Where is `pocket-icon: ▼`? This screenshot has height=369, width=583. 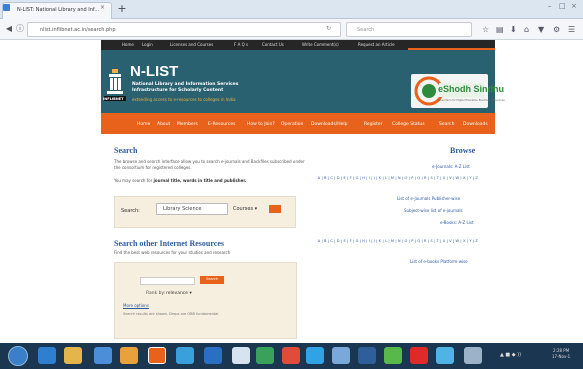
pocket-icon: ▼ is located at coordinates (541, 29).